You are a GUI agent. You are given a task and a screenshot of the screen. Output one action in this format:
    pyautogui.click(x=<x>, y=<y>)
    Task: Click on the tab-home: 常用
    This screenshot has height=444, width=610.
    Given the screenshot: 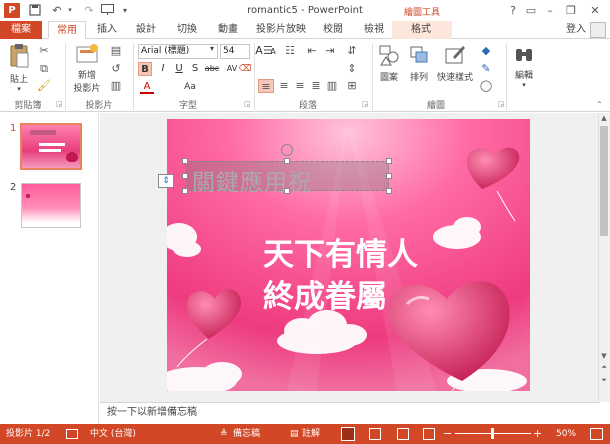 What is the action you would take?
    pyautogui.click(x=67, y=30)
    